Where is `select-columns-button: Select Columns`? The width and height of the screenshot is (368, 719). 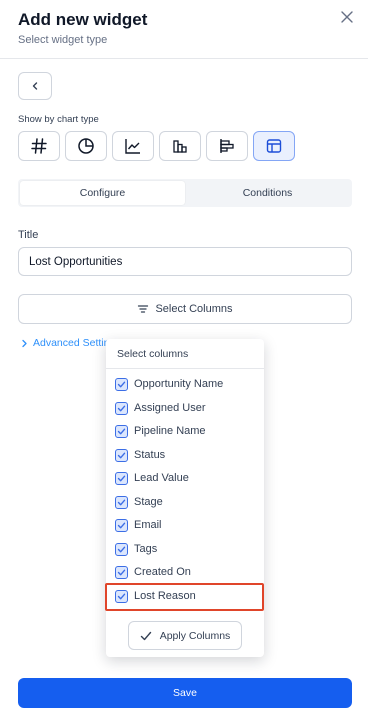 select-columns-button: Select Columns is located at coordinates (185, 309).